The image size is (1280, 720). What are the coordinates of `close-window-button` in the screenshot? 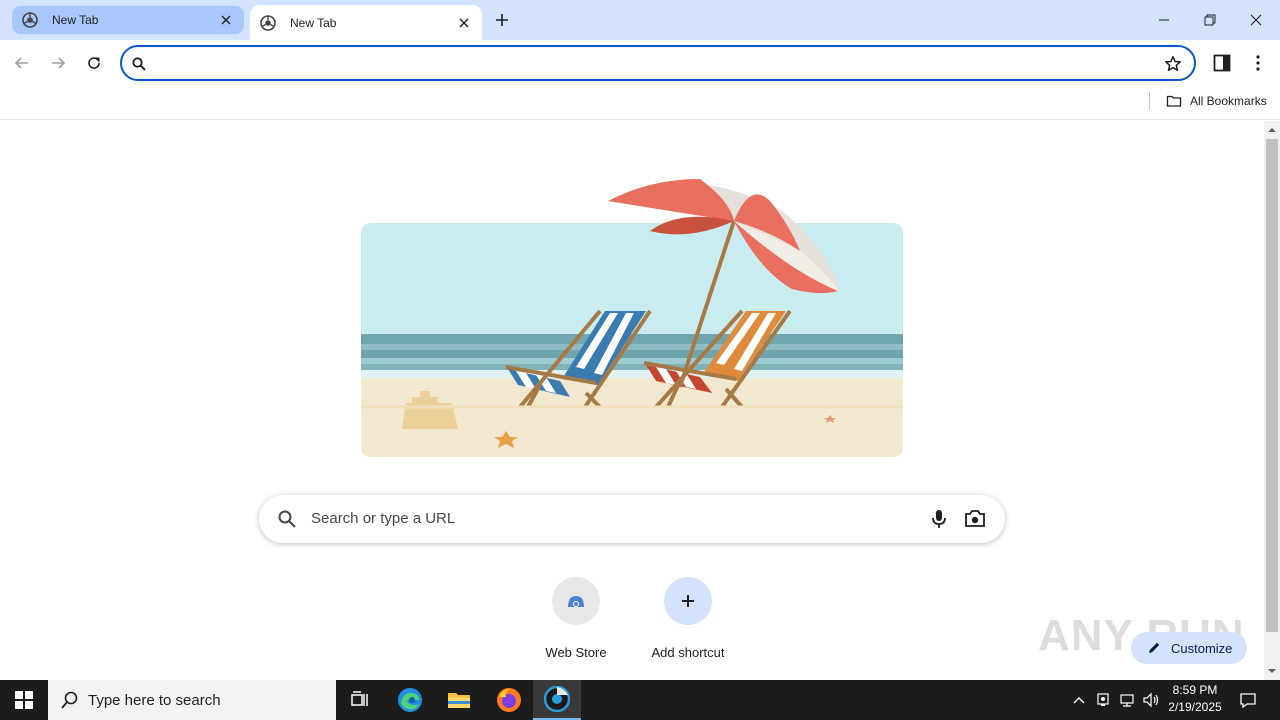 It's located at (1256, 20).